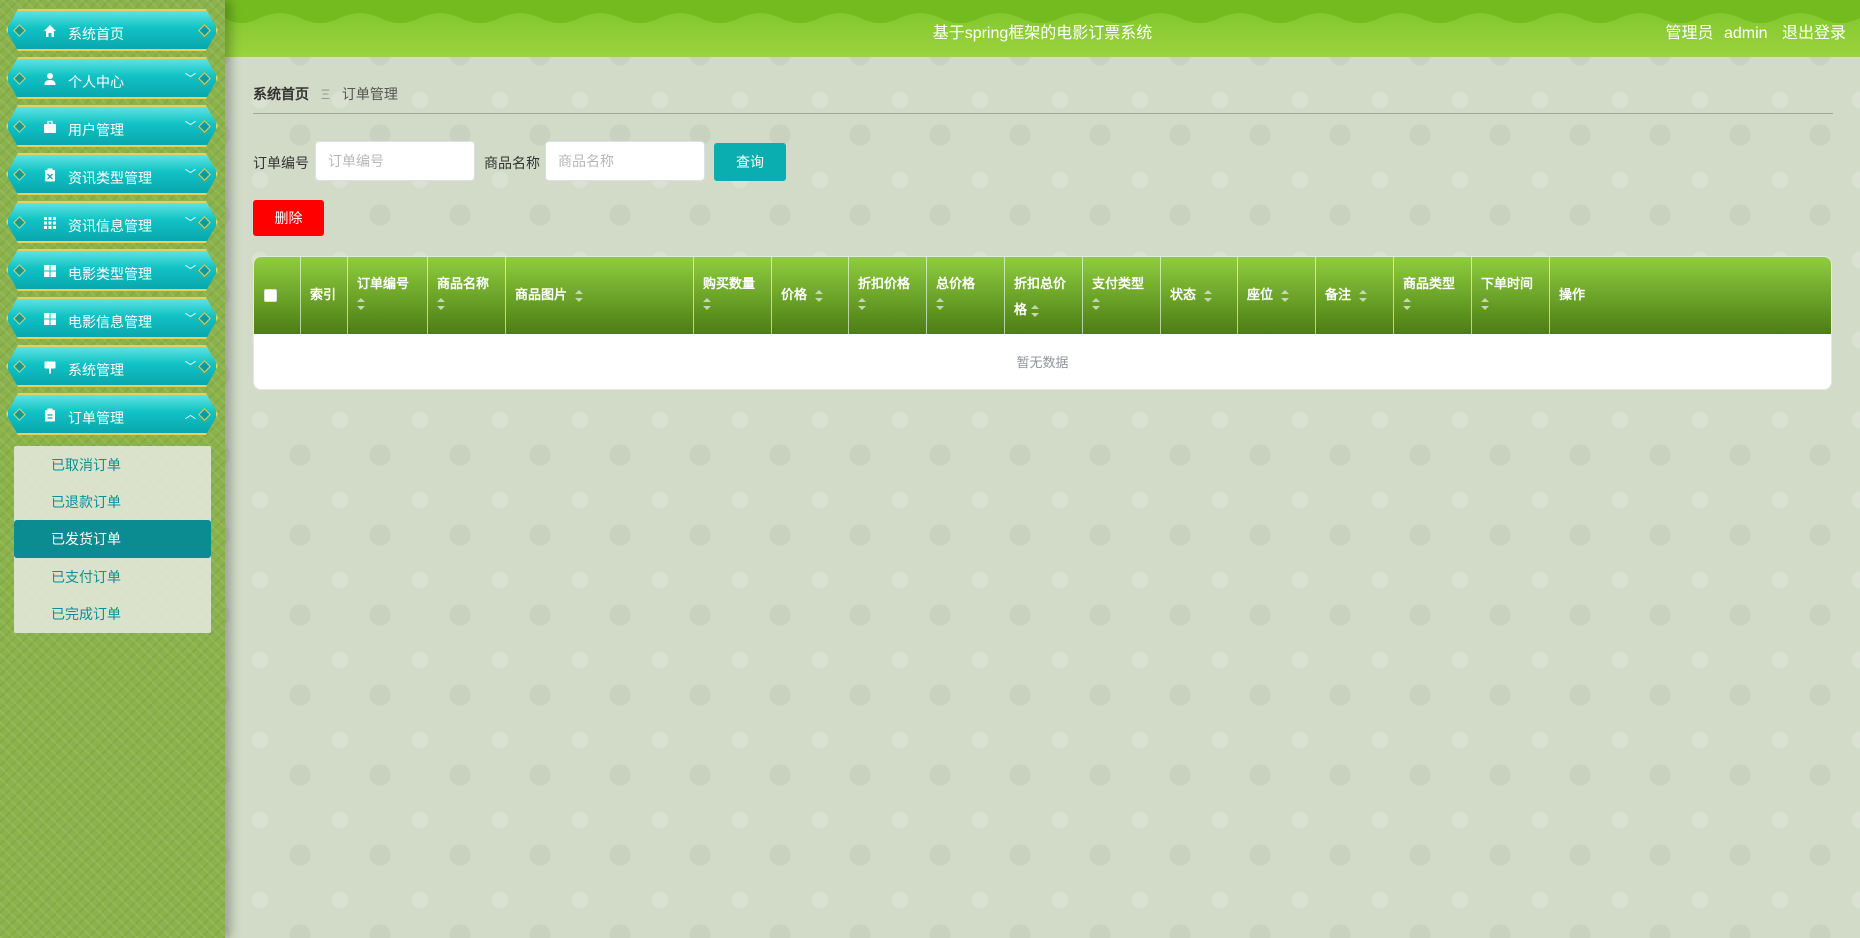  I want to click on column-label: 商品名称, so click(463, 283).